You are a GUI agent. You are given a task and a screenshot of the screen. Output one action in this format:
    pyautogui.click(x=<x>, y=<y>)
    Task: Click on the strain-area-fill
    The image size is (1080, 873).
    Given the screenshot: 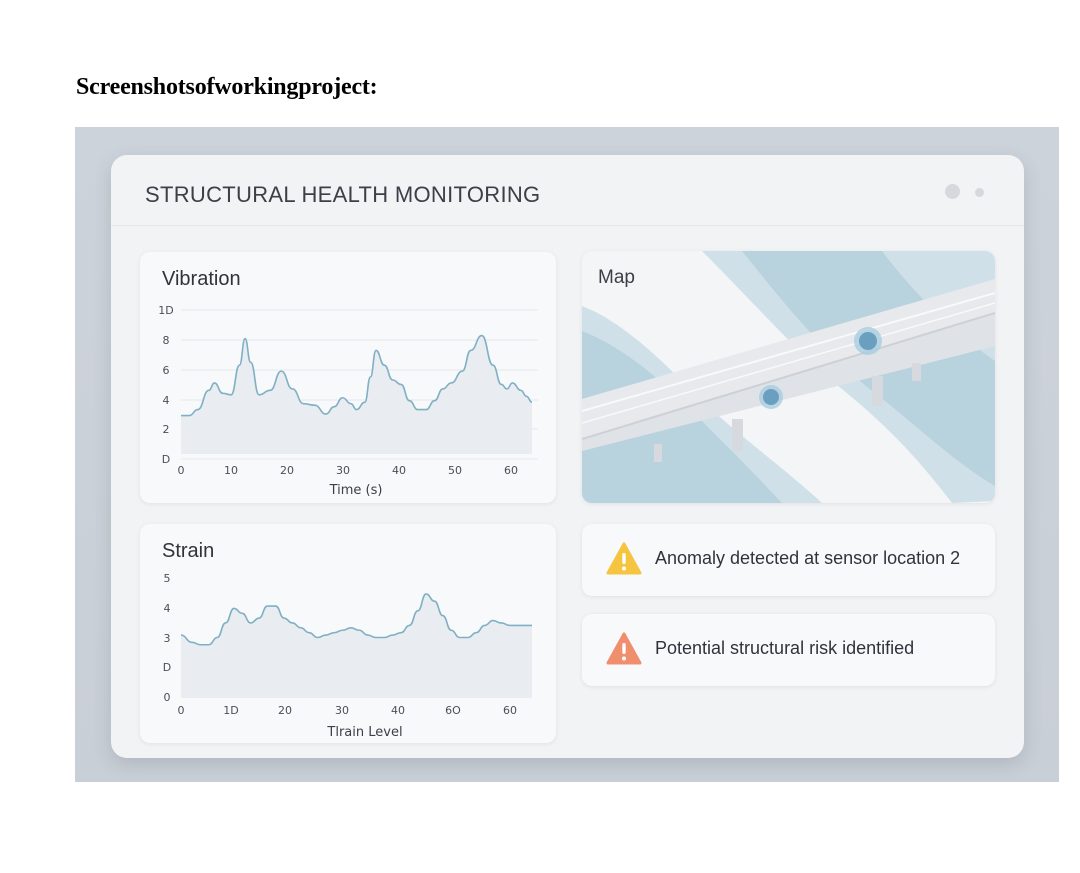 What is the action you would take?
    pyautogui.click(x=356, y=645)
    